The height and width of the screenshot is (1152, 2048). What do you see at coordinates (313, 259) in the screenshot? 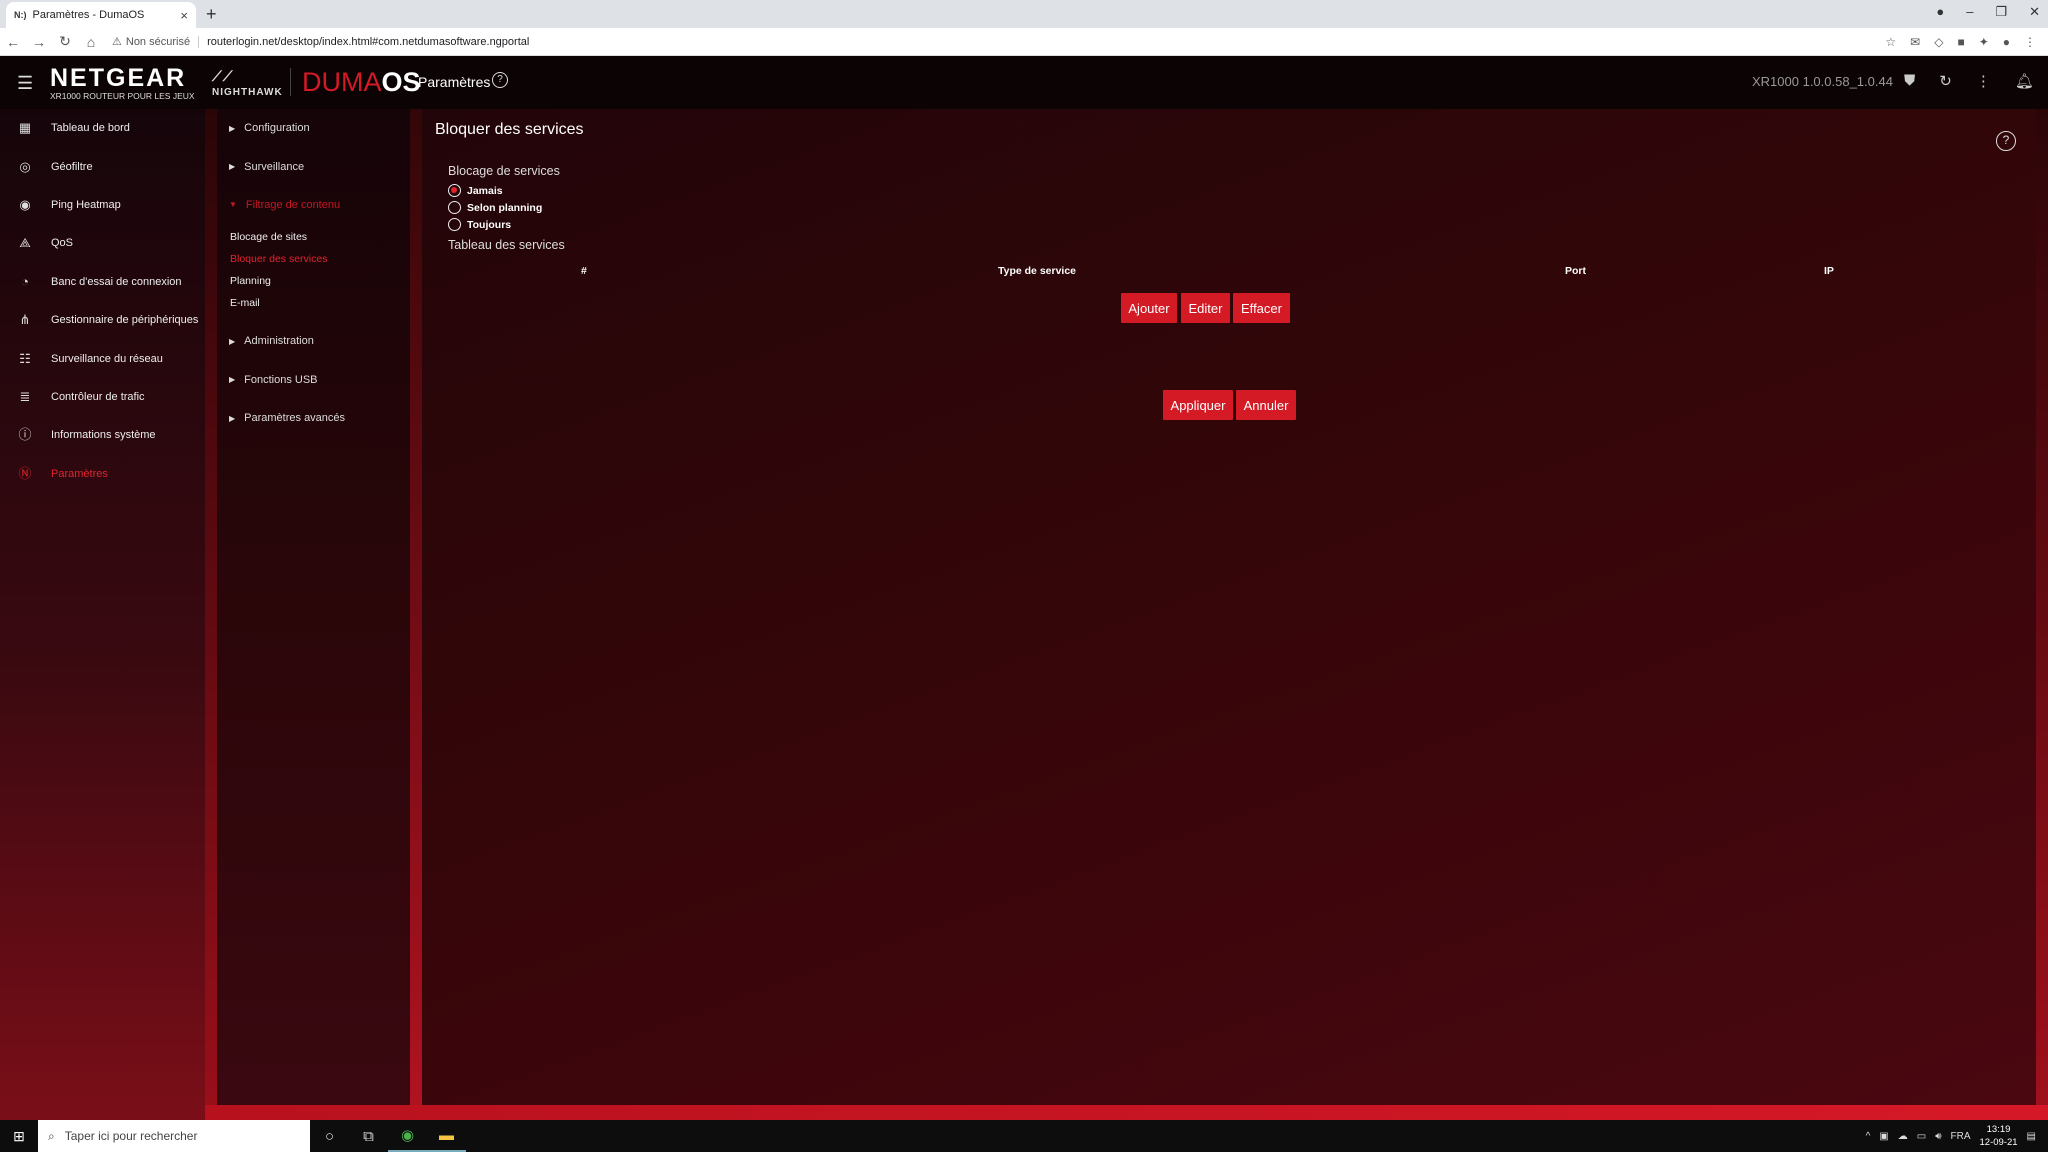
I see `subnav-item-block-services: Bloquer des services` at bounding box center [313, 259].